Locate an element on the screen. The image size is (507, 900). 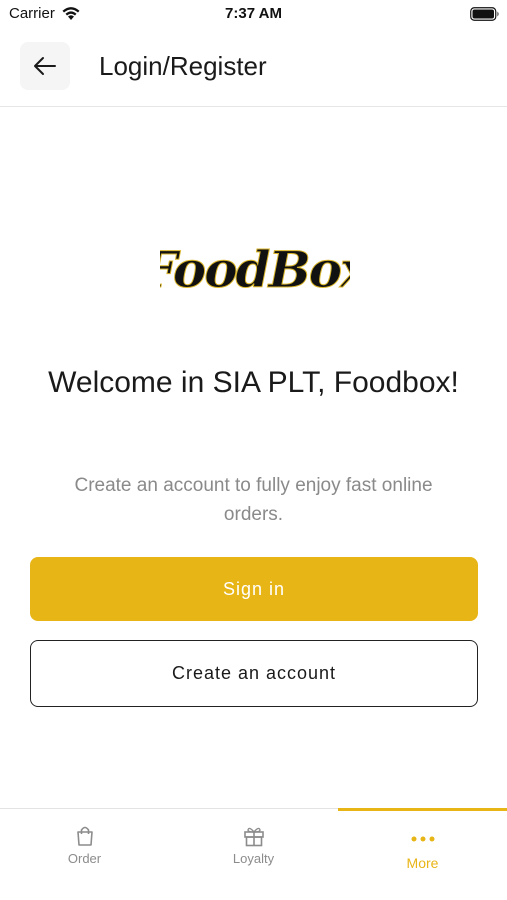
status-time: 7:37 AM is located at coordinates (253, 13).